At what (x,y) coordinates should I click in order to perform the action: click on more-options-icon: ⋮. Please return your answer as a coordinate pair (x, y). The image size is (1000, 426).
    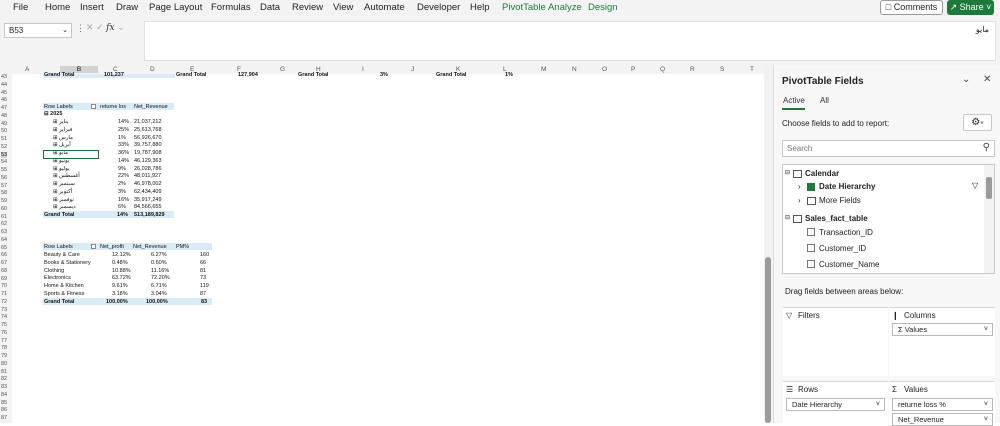
    Looking at the image, I should click on (80, 28).